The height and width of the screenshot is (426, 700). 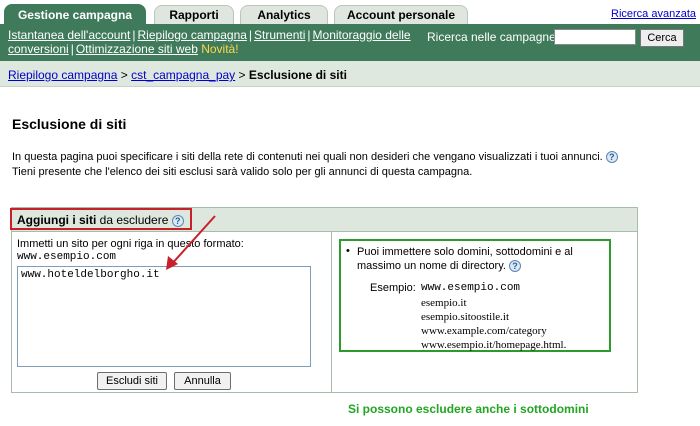 I want to click on breadcrumb-campaign: cst_campagna_pay, so click(x=183, y=75).